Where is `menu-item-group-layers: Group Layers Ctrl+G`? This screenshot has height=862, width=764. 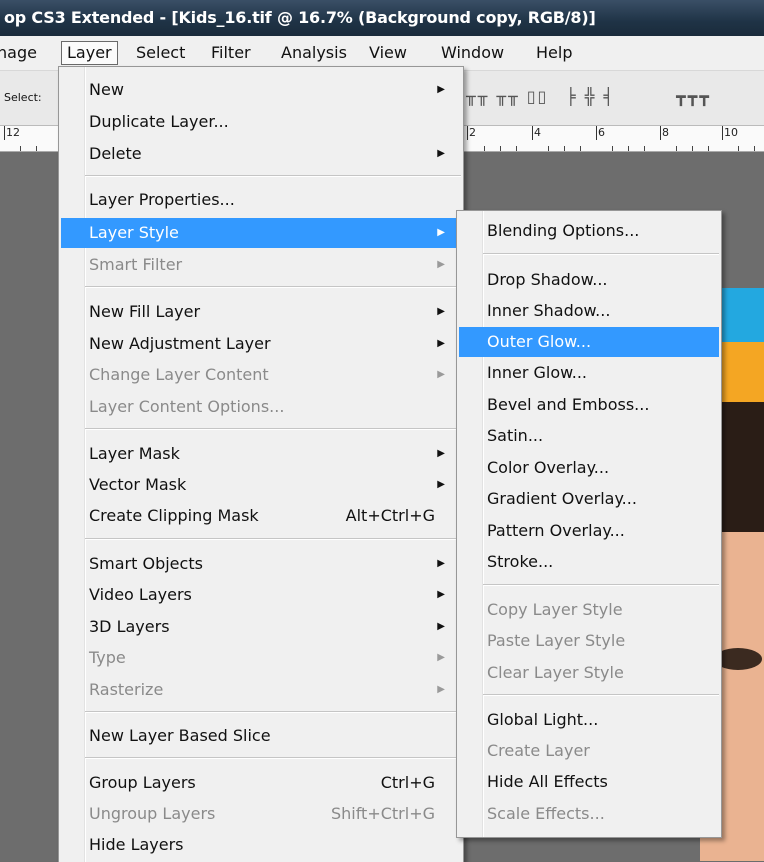 menu-item-group-layers: Group Layers Ctrl+G is located at coordinates (261, 783).